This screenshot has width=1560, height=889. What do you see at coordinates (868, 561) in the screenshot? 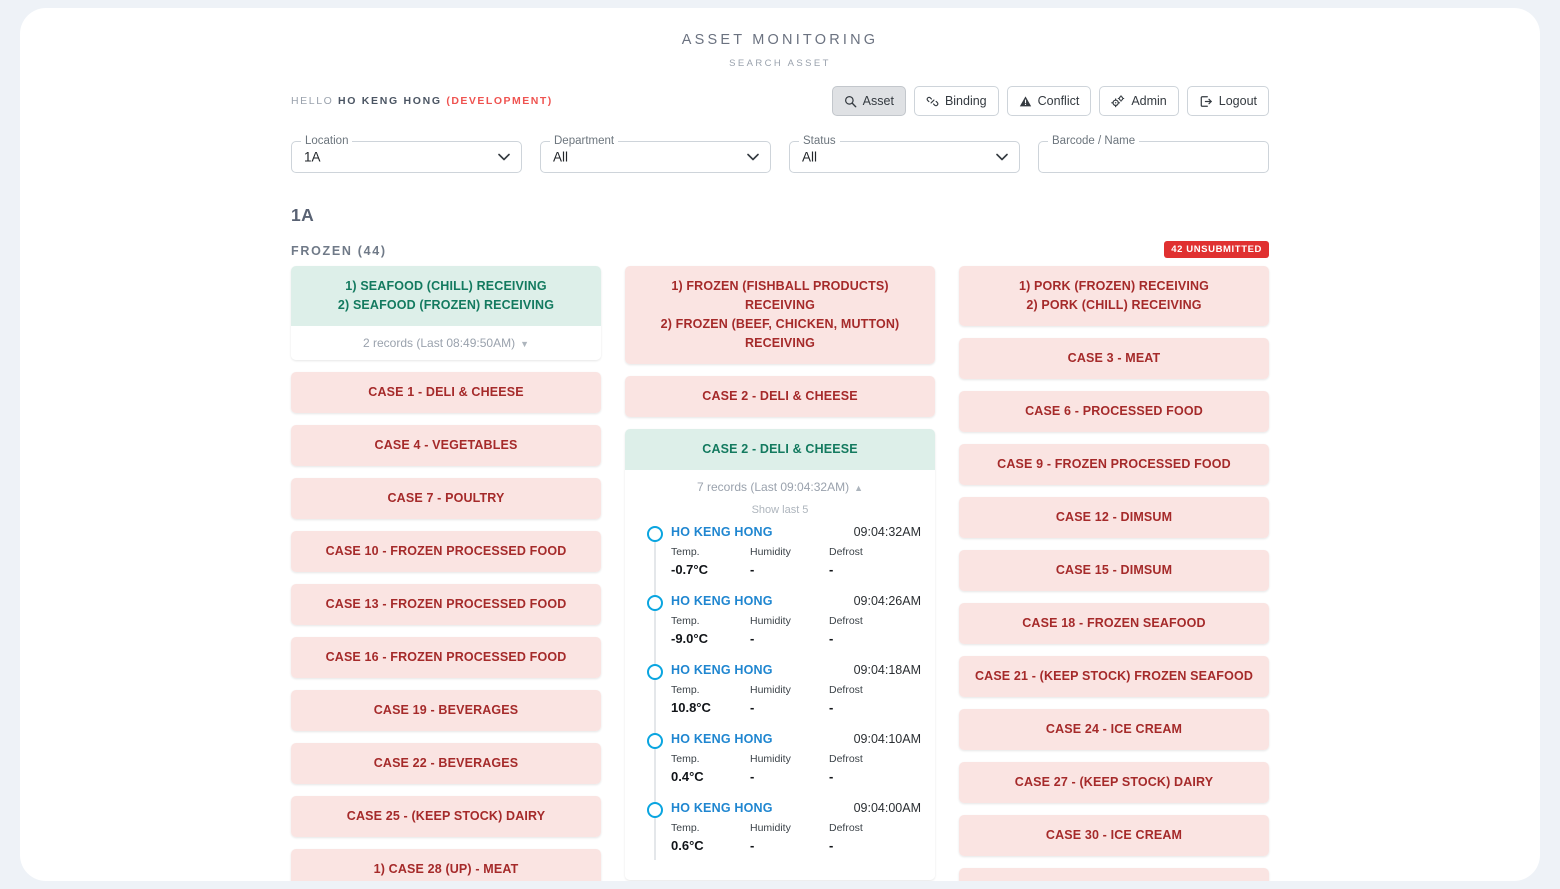
I see `metric-defrost: Defrost -` at bounding box center [868, 561].